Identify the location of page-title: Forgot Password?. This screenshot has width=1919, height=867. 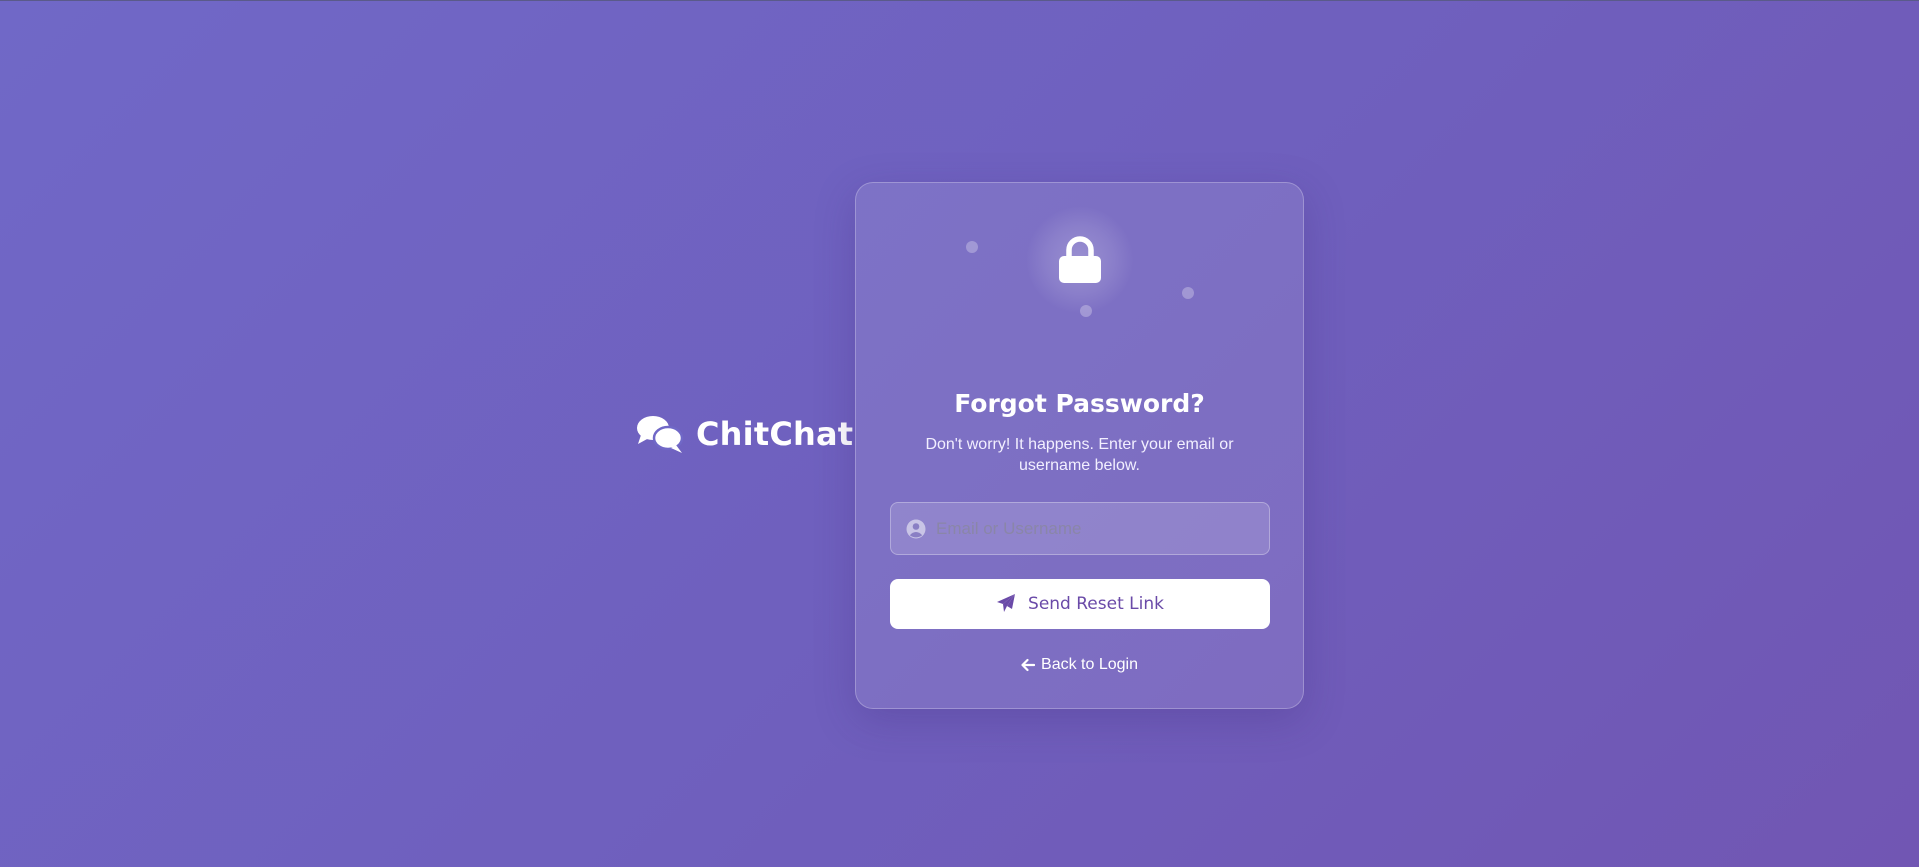
(1079, 403).